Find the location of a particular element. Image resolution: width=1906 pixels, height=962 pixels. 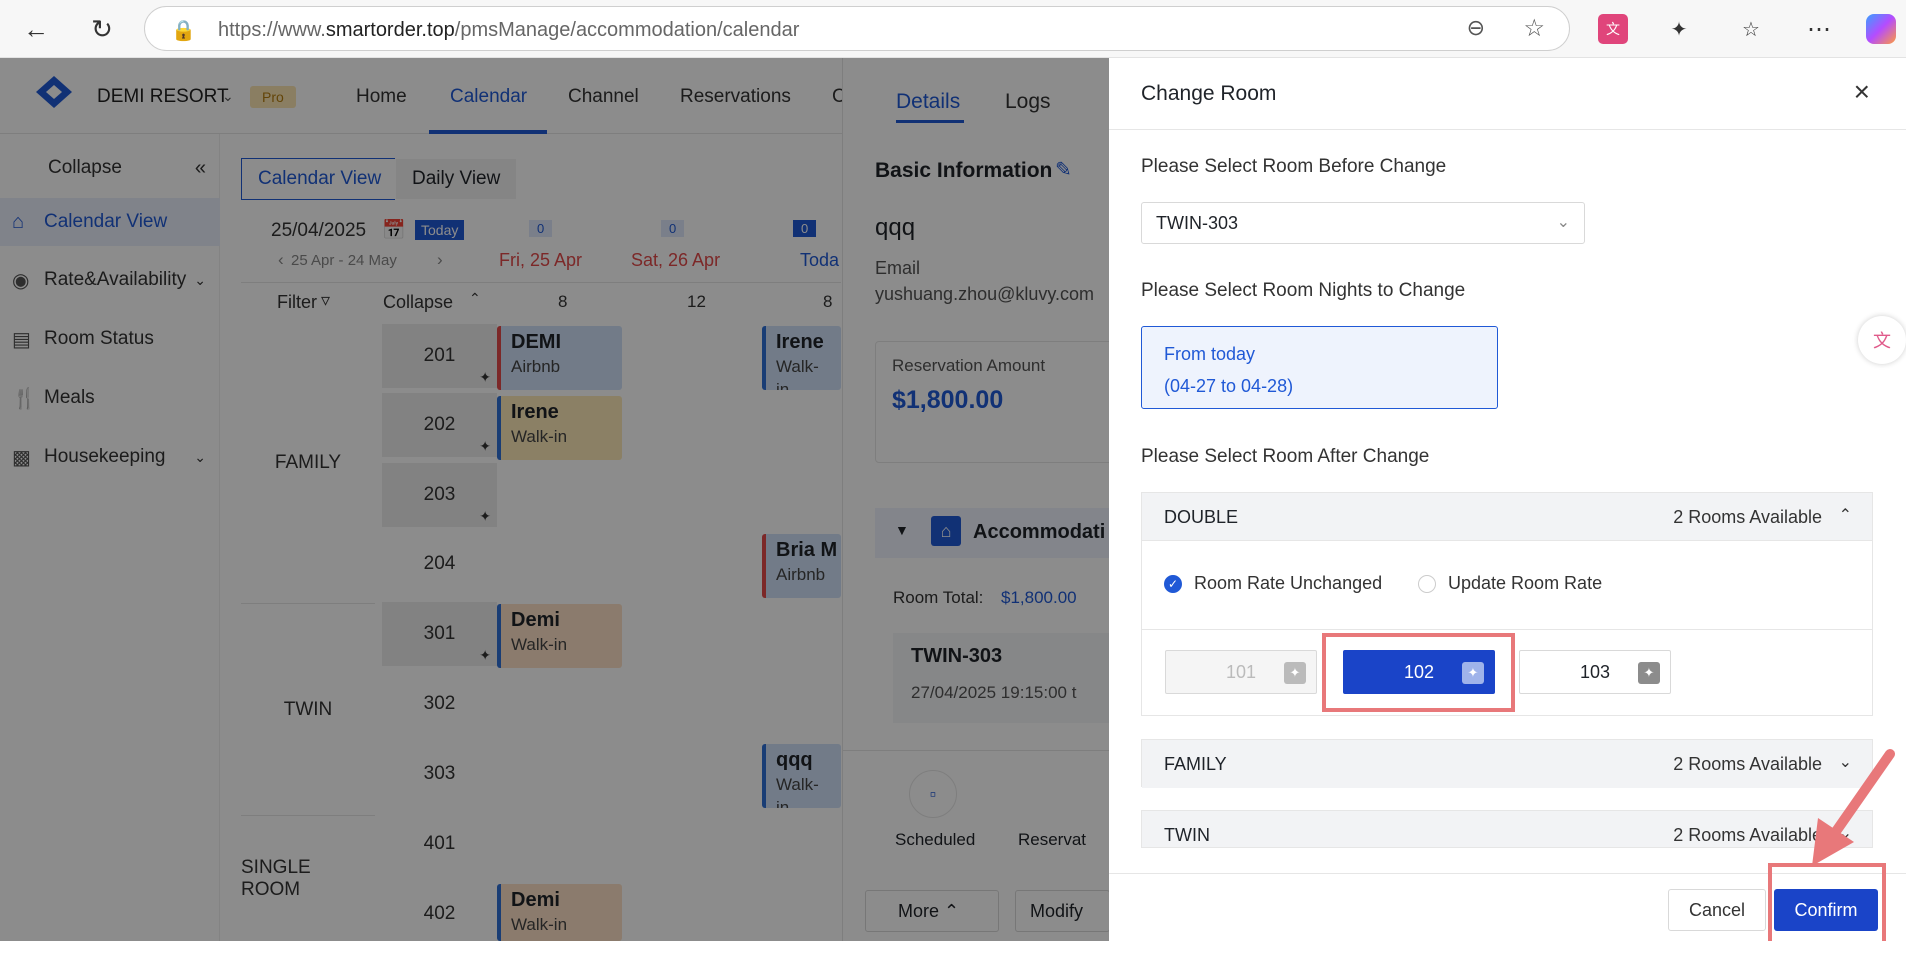

room-type-header: FAMILY 2 Rooms Available ⌄ is located at coordinates (1507, 764).